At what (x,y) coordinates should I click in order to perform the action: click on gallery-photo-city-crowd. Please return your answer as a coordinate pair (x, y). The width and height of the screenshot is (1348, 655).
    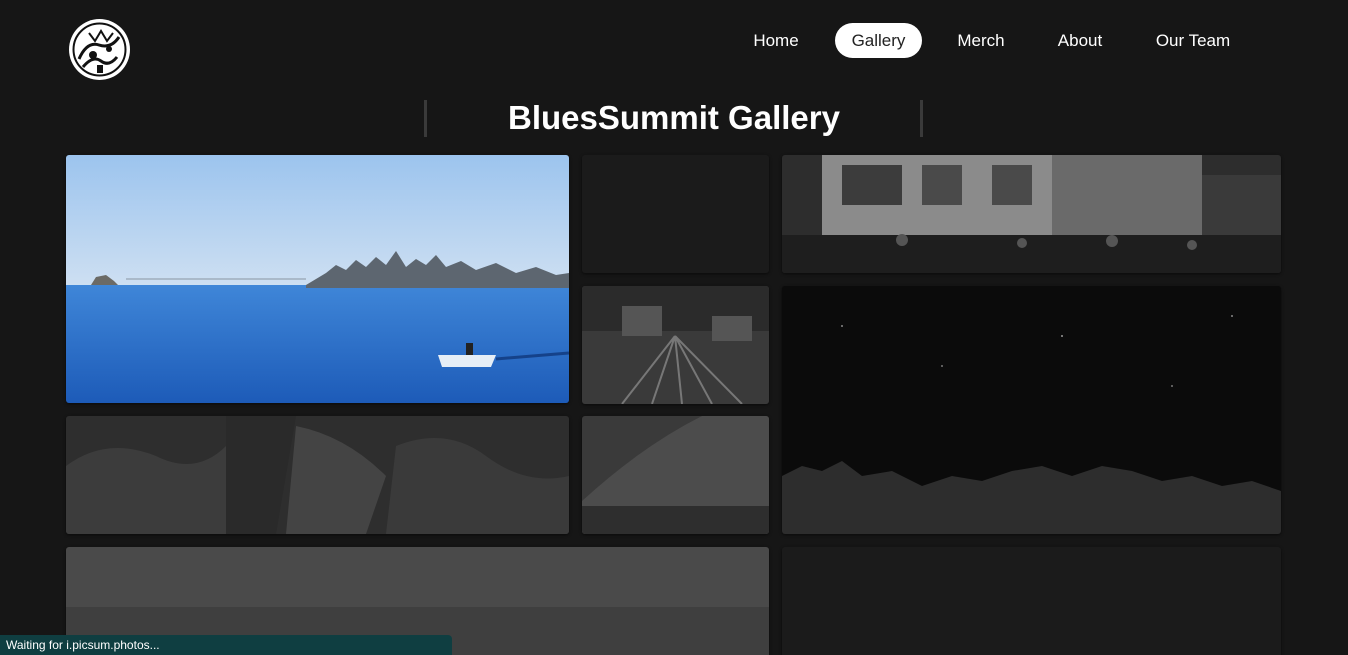
    Looking at the image, I should click on (1031, 214).